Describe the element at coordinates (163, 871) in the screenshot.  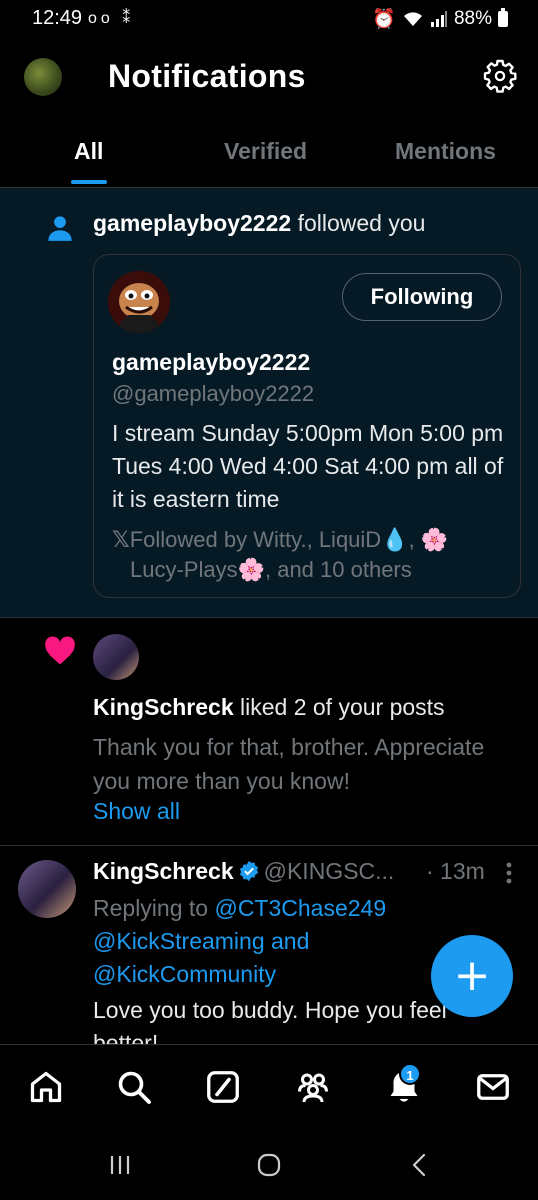
I see `tweet-author-name: KingSchreck` at that location.